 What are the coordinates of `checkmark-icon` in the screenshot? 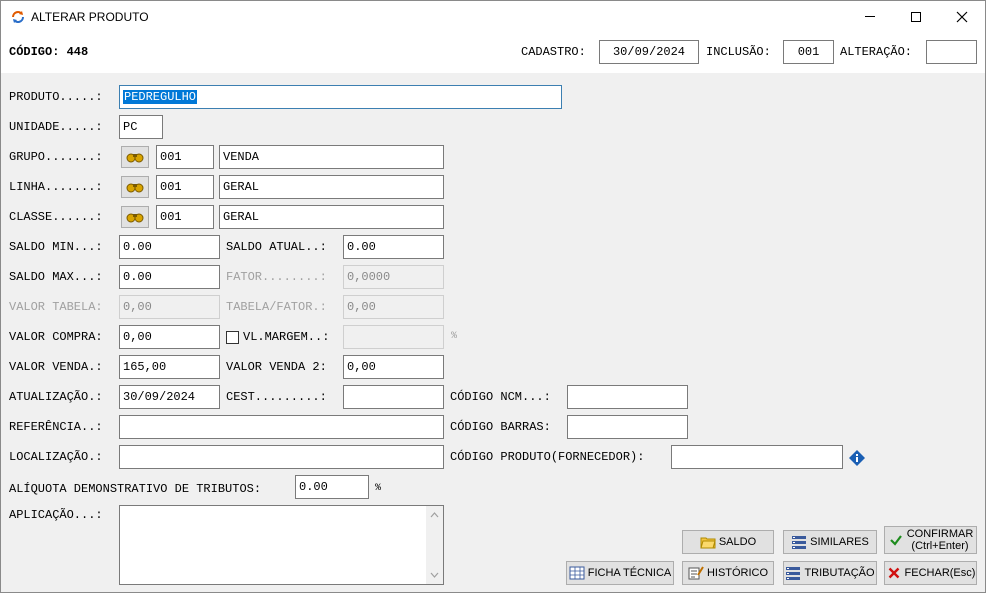 It's located at (896, 540).